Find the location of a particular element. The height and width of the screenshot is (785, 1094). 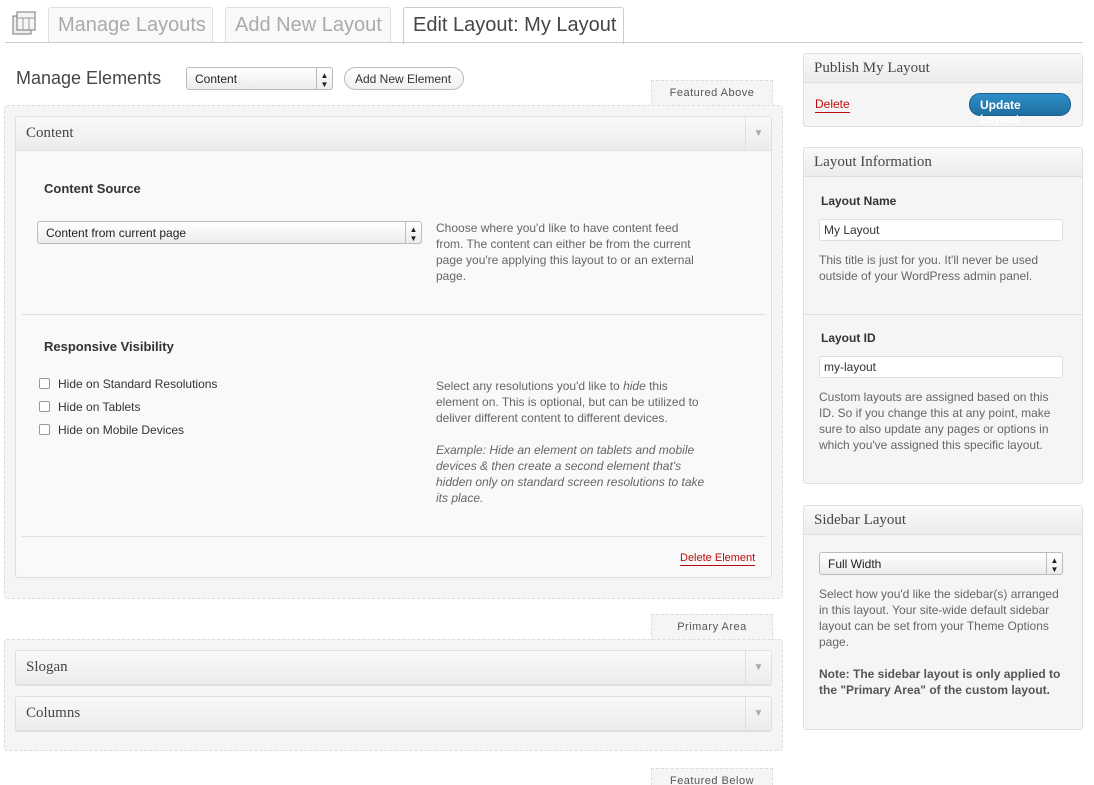

columns-element: Columns ▼ is located at coordinates (393, 714).